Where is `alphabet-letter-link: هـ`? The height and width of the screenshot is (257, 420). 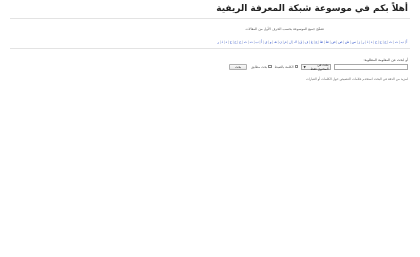 alphabet-letter-link: هـ is located at coordinates (275, 42).